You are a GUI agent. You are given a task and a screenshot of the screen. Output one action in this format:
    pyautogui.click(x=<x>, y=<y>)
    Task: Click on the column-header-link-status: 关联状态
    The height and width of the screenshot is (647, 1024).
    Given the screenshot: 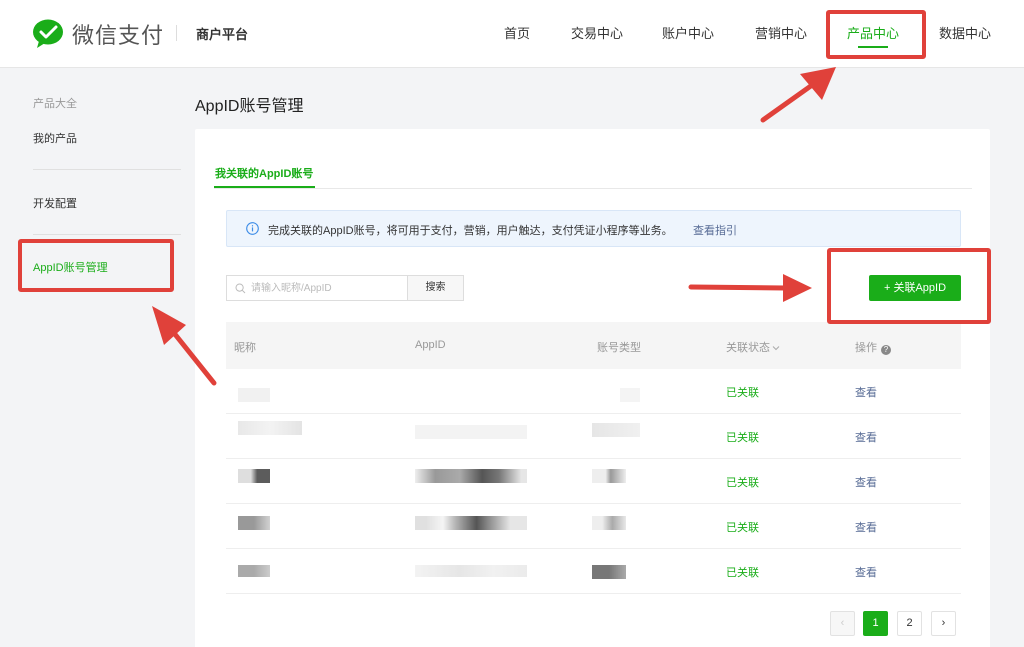 What is the action you would take?
    pyautogui.click(x=753, y=347)
    